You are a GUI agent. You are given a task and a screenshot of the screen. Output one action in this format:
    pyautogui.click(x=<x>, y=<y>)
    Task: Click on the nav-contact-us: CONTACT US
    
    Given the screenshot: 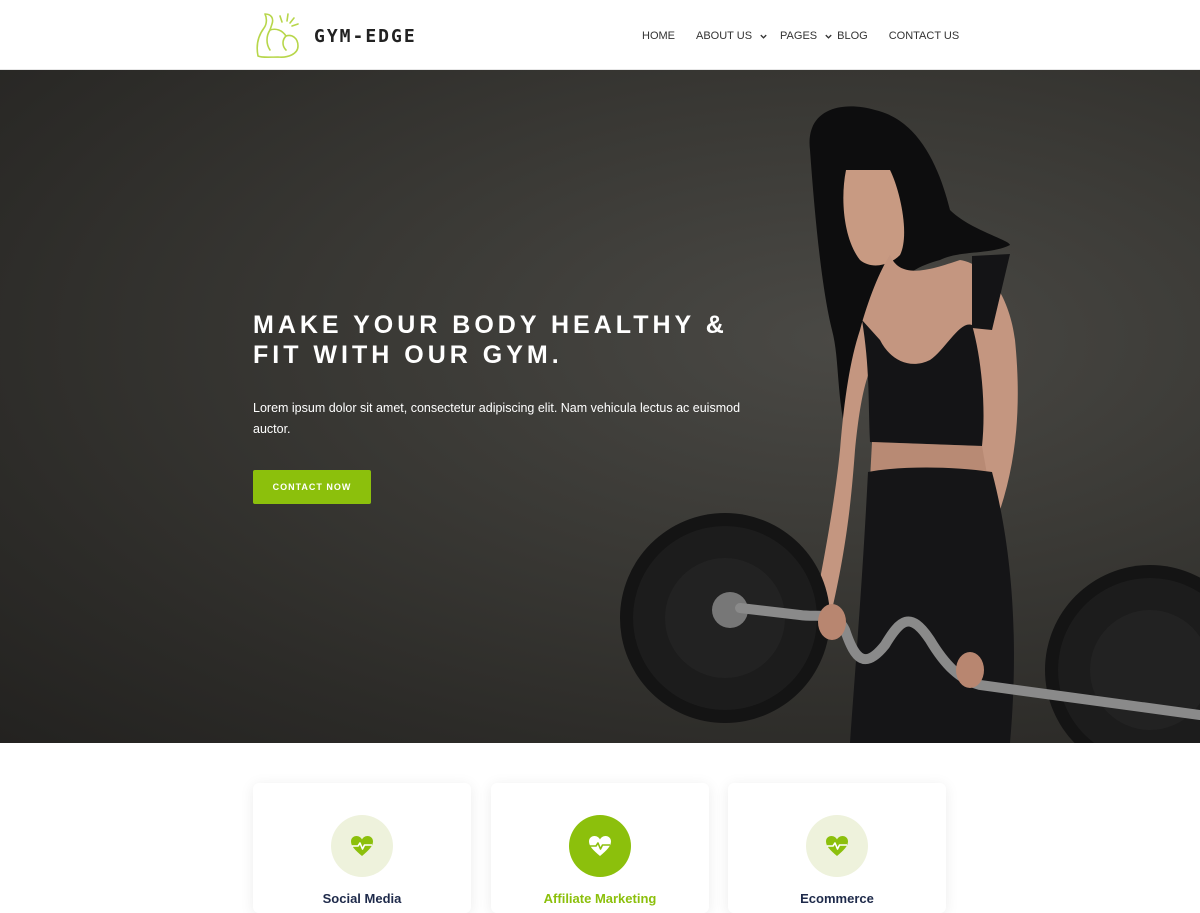 What is the action you would take?
    pyautogui.click(x=924, y=36)
    